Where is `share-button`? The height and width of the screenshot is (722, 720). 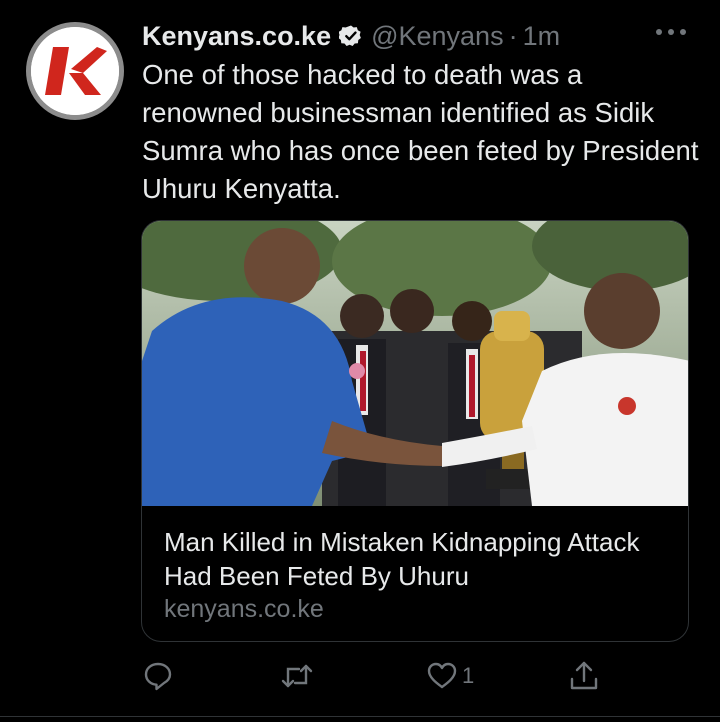
share-button is located at coordinates (584, 676).